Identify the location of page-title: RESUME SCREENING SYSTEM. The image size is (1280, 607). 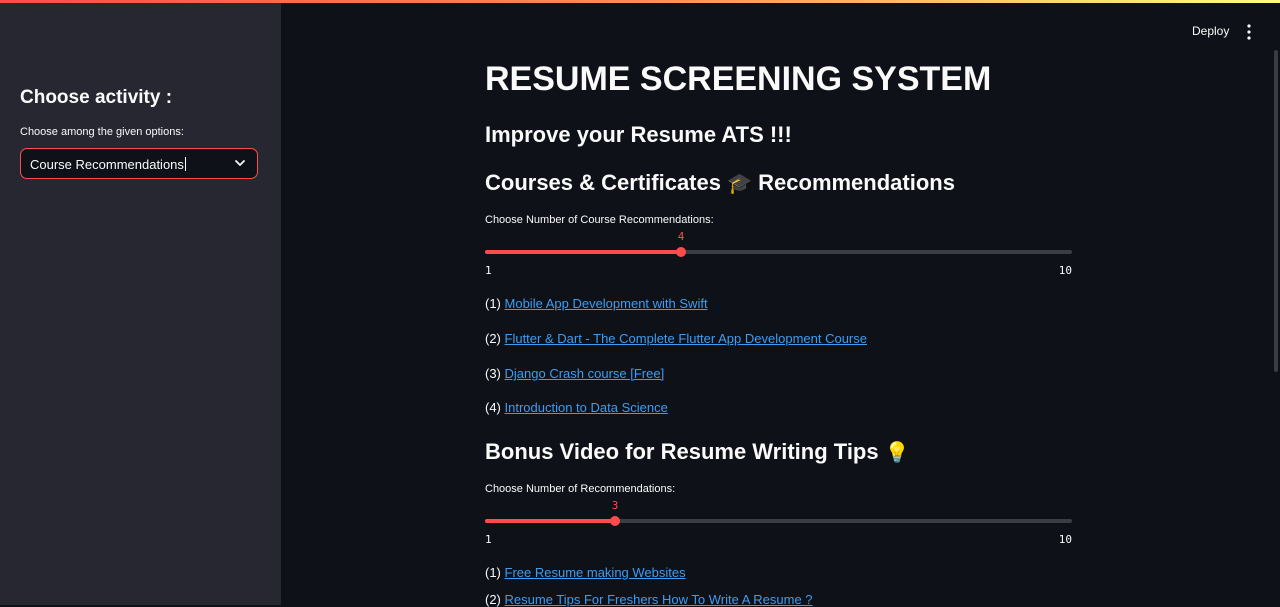
(738, 79).